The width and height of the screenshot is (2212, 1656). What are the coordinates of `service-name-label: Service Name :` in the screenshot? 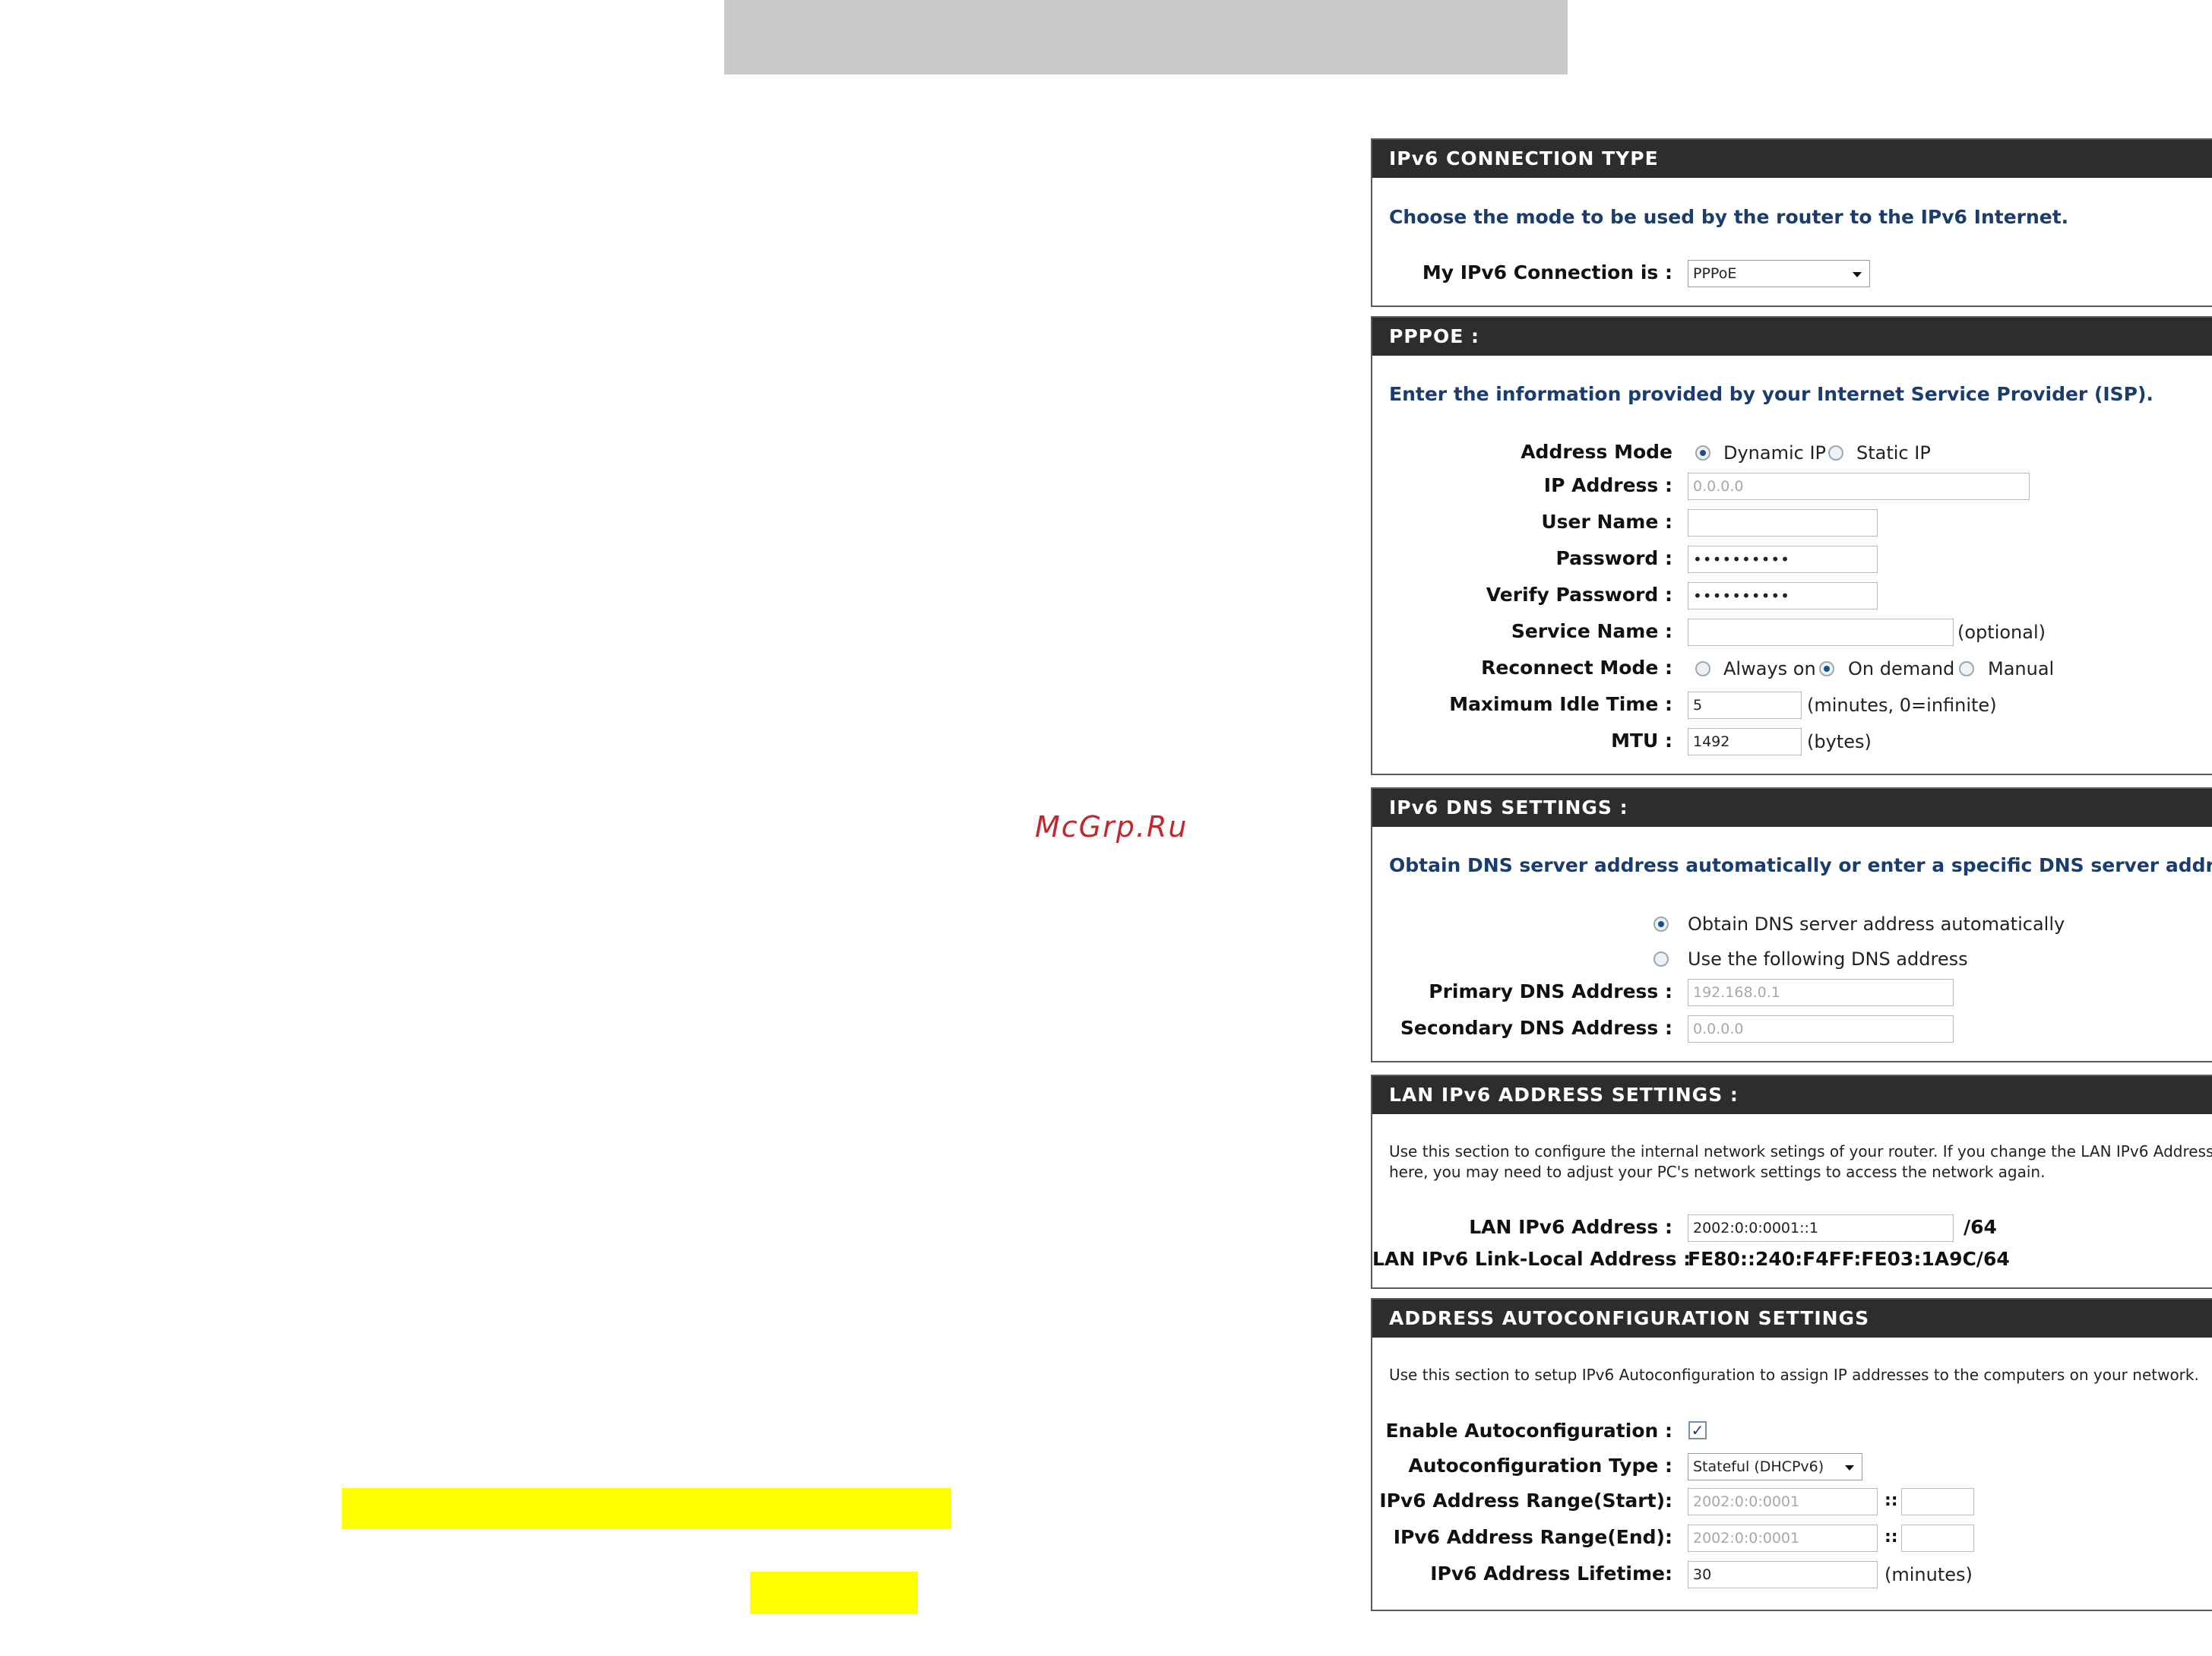 It's located at (1591, 631).